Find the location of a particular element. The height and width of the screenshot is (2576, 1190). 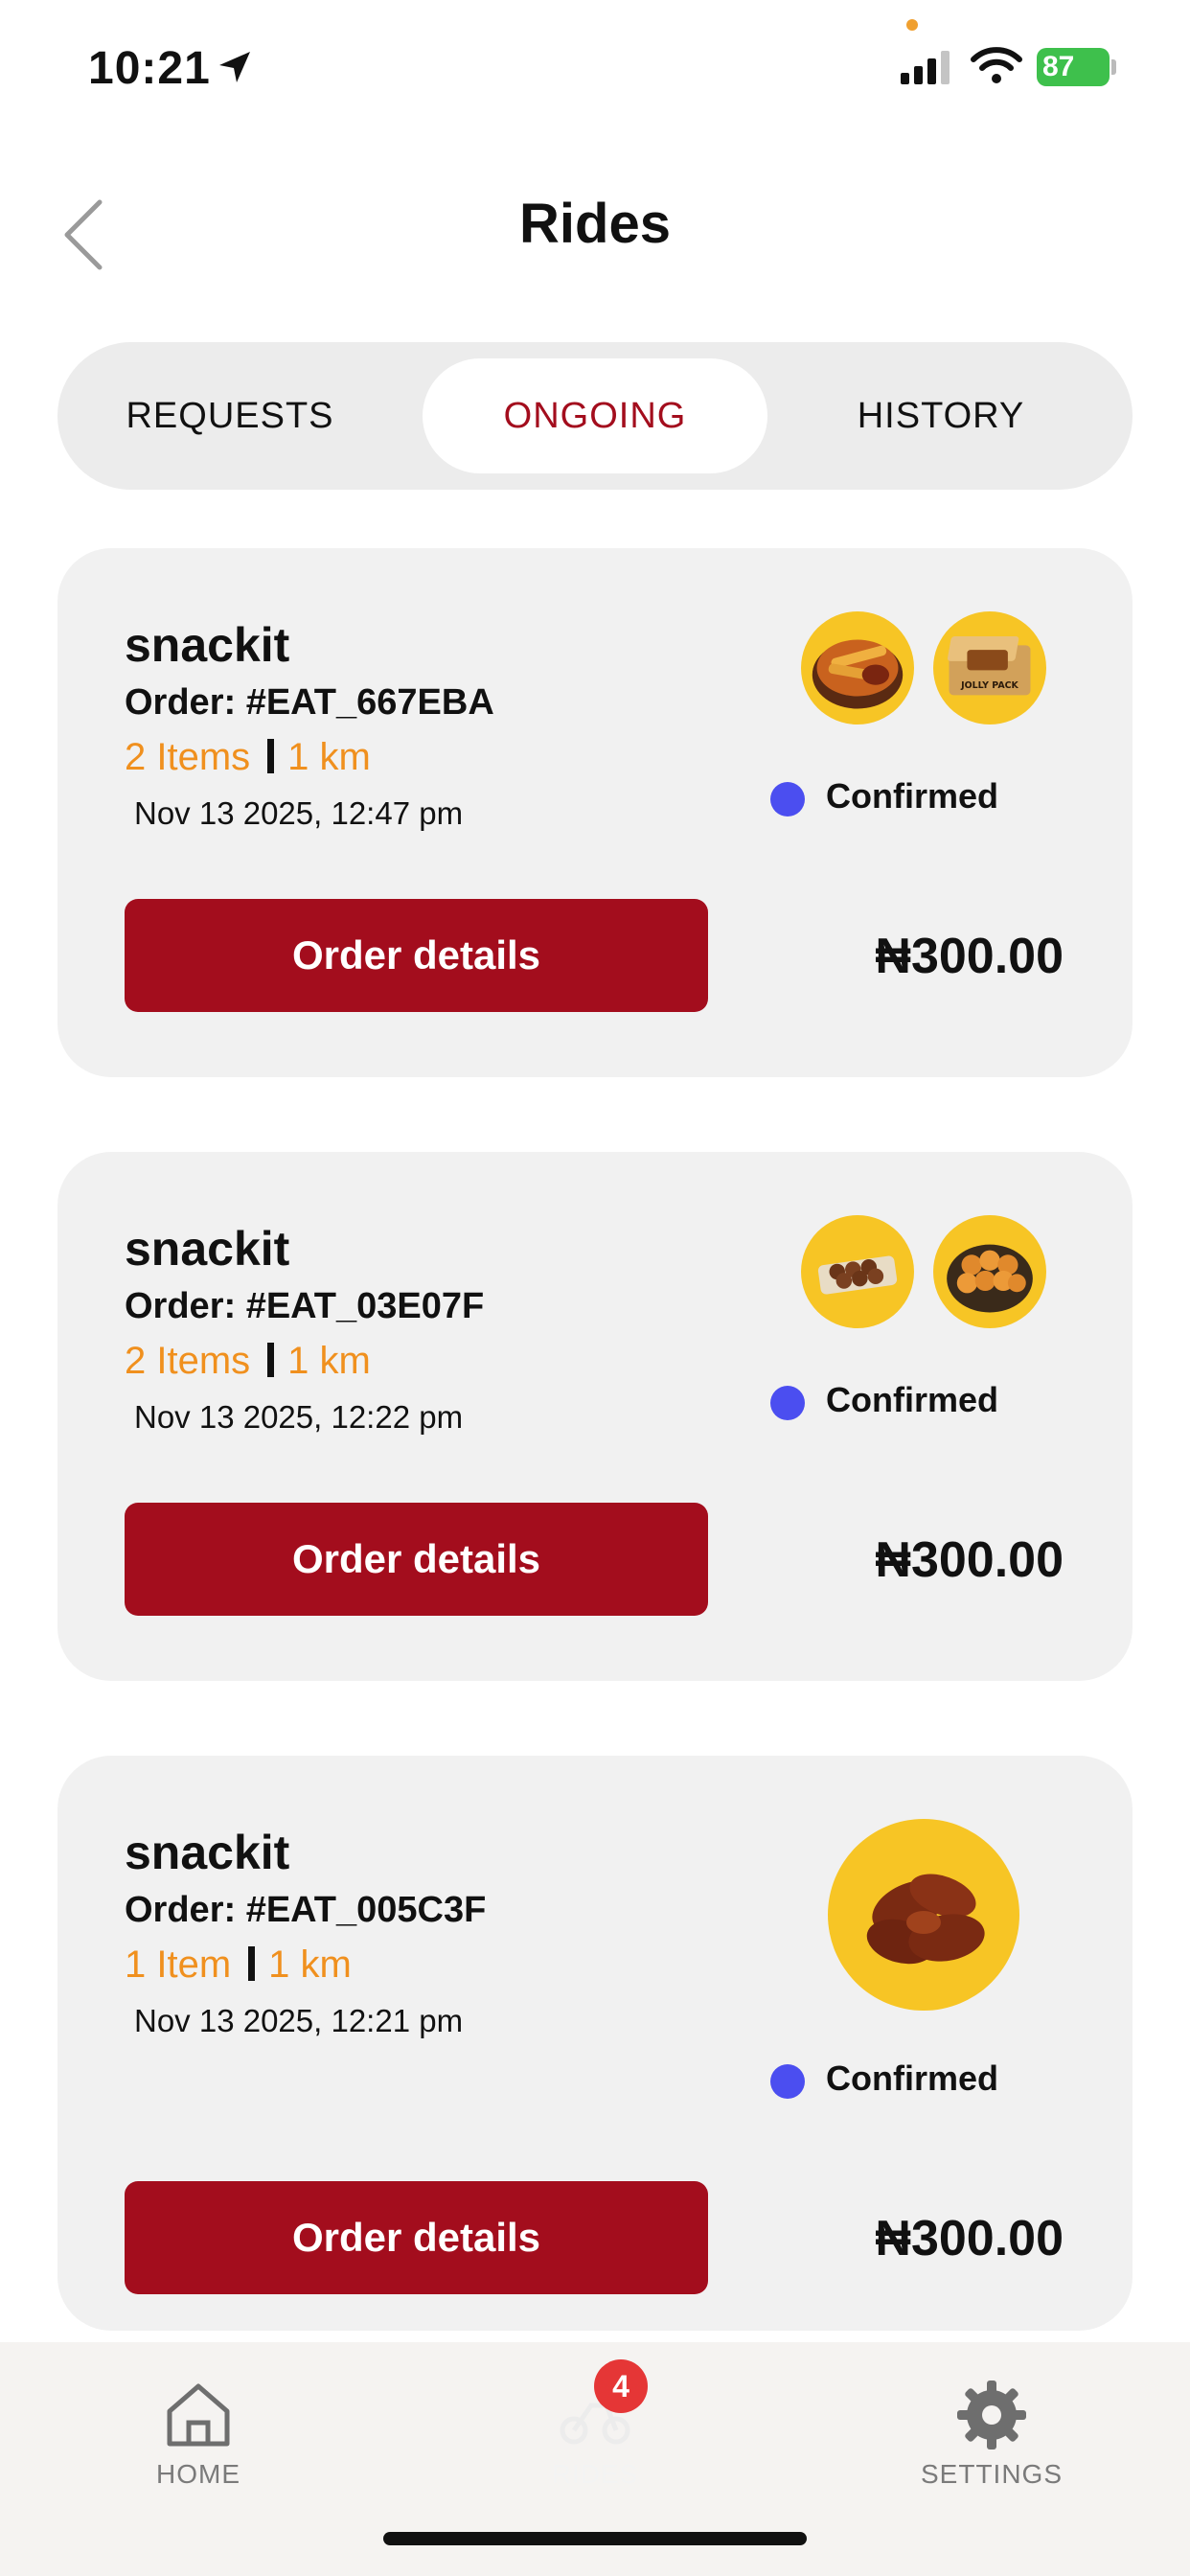

order-date: Nov 13 2025, 12:21 pm is located at coordinates (299, 2020).